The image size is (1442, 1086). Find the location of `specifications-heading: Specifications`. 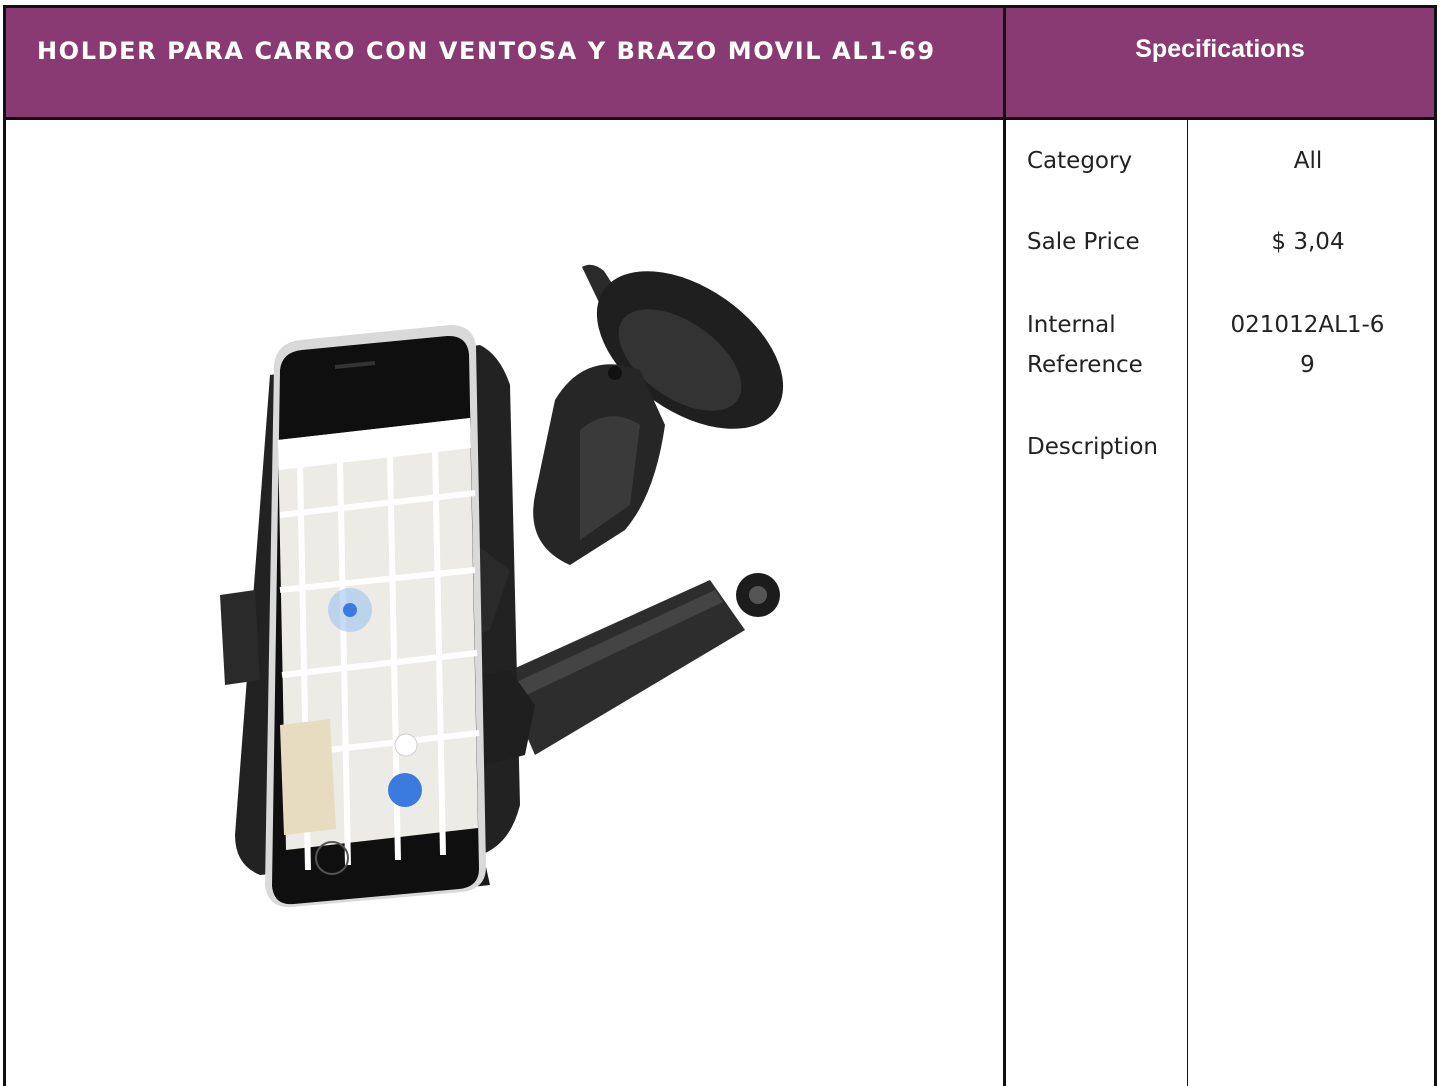

specifications-heading: Specifications is located at coordinates (1220, 49).